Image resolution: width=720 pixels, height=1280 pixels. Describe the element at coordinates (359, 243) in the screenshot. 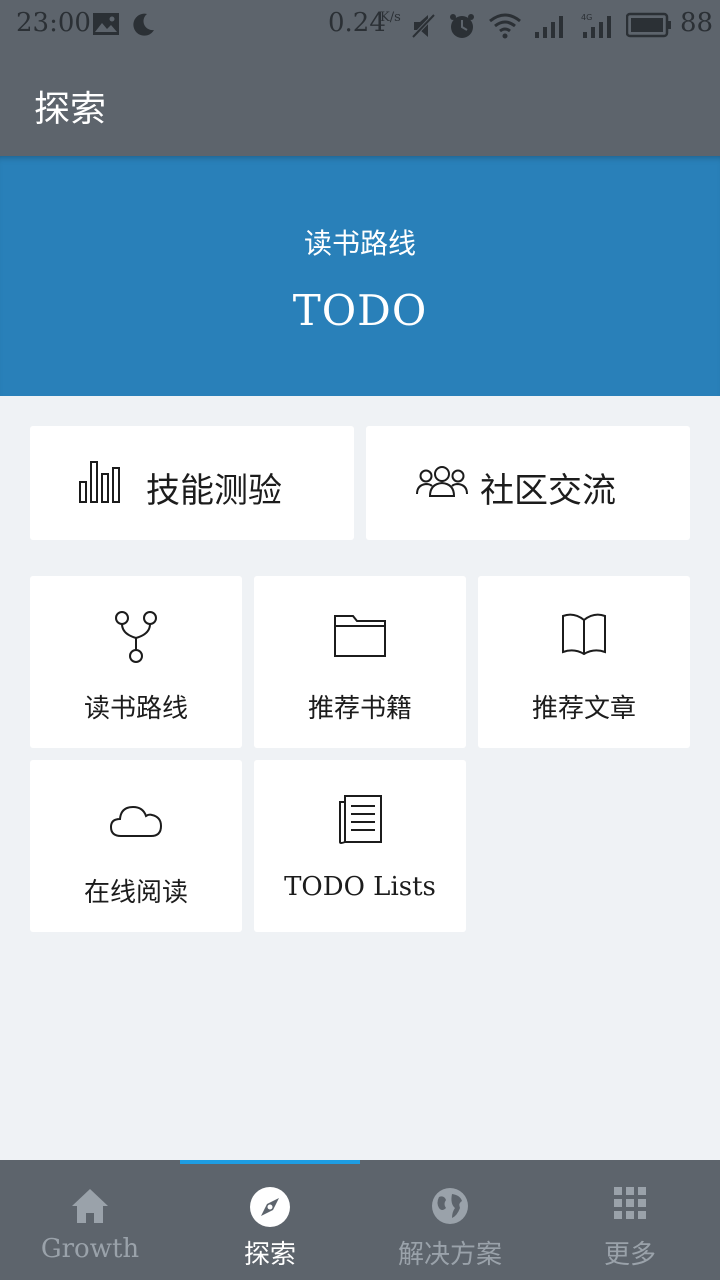

I see `banner-subtitle: 读书路线` at that location.